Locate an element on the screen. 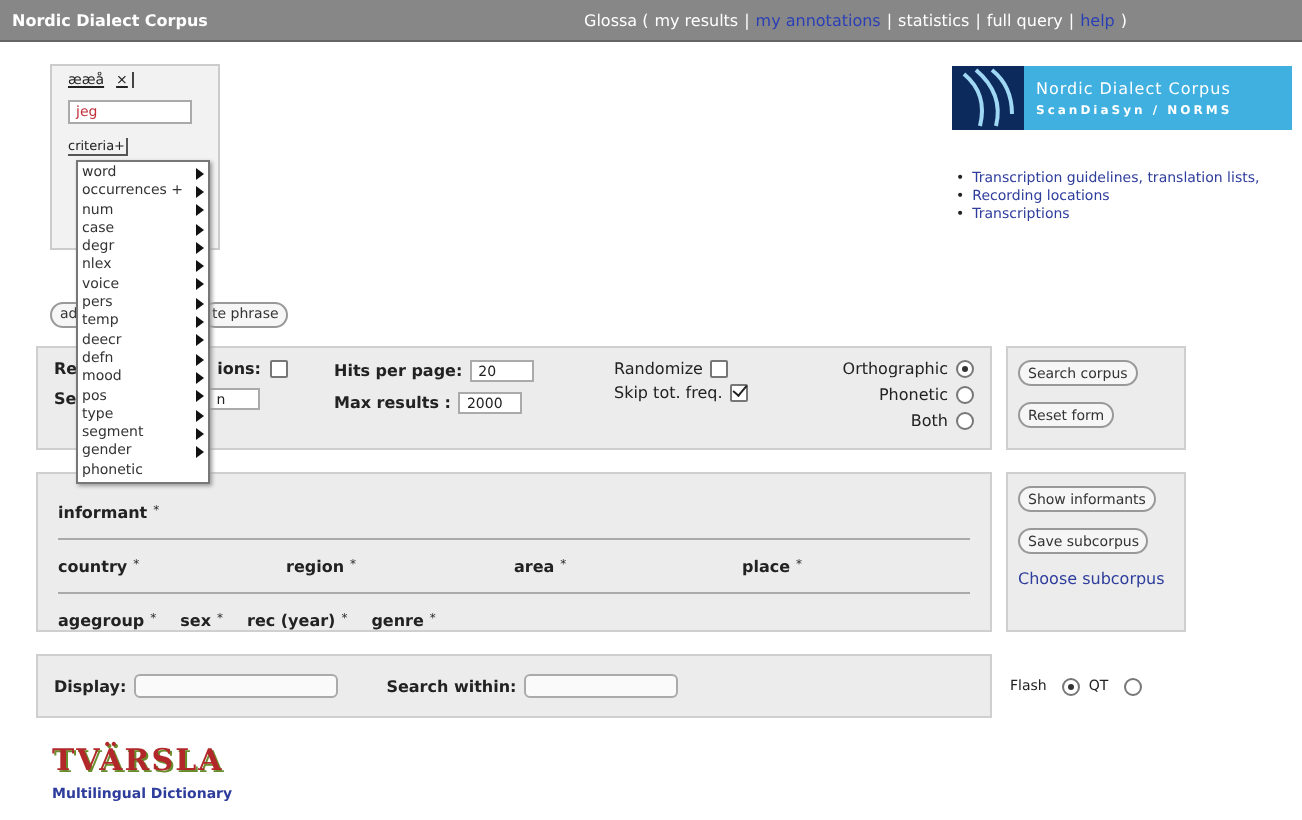 This screenshot has width=1302, height=820. informant-field: sex is located at coordinates (195, 620).